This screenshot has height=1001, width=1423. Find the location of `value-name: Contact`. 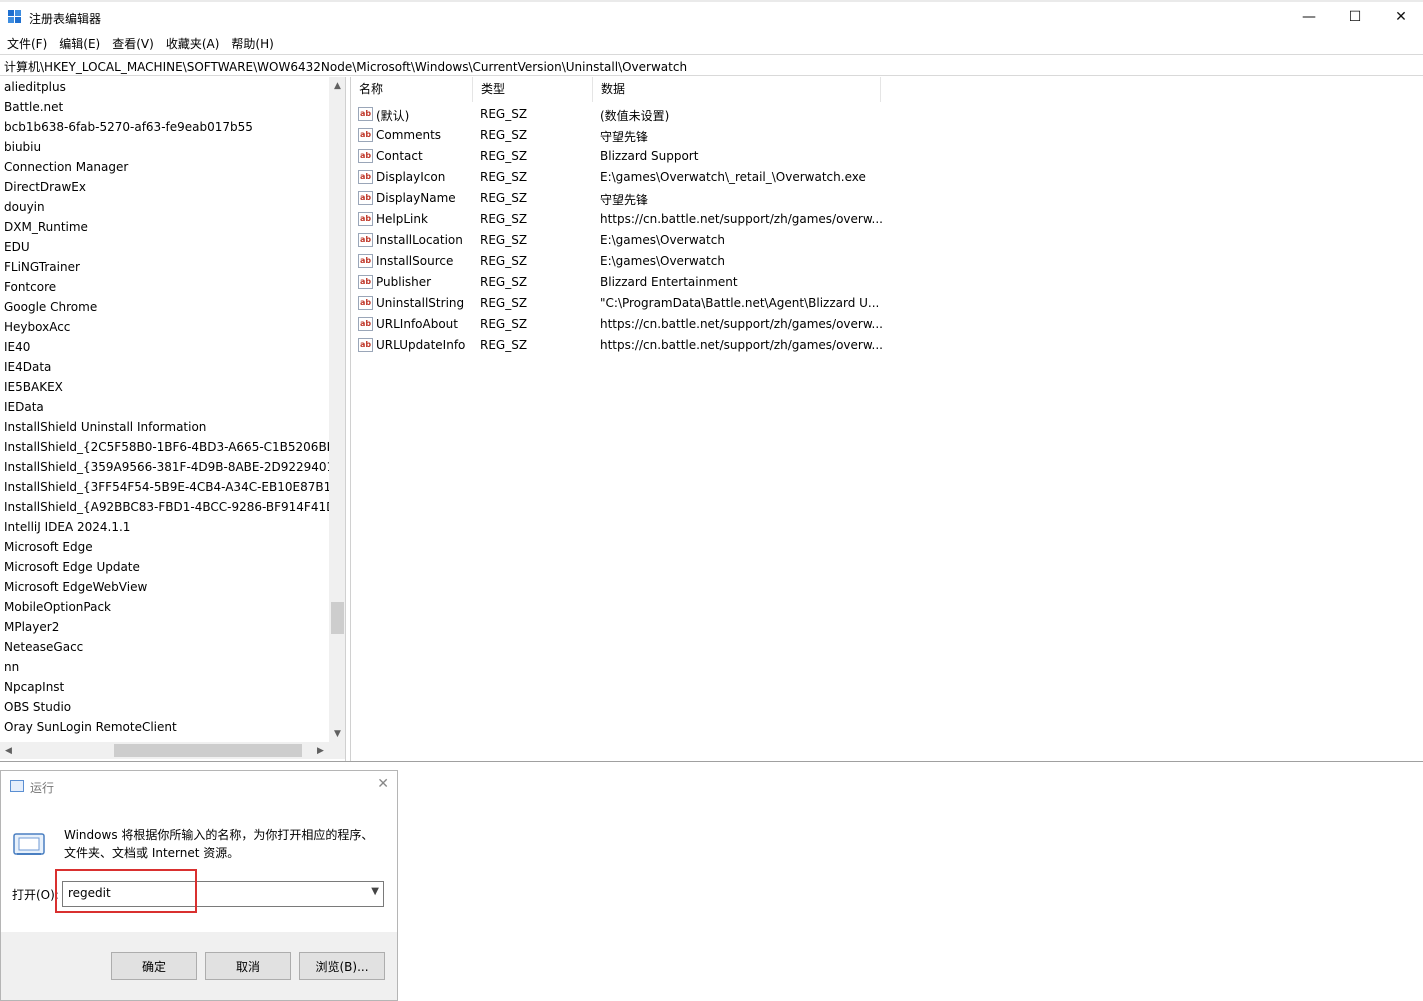

value-name: Contact is located at coordinates (399, 156).